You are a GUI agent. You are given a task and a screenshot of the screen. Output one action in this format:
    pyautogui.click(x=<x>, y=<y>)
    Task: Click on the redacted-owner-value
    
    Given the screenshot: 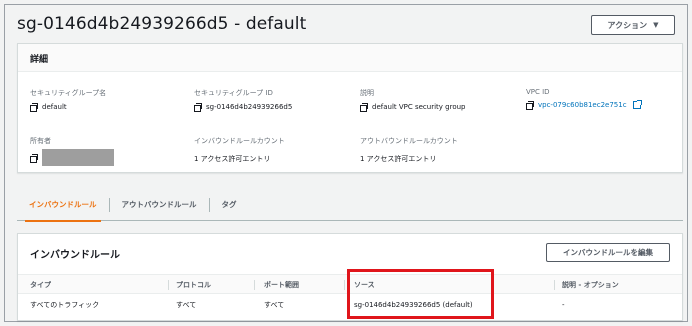 What is the action you would take?
    pyautogui.click(x=78, y=157)
    